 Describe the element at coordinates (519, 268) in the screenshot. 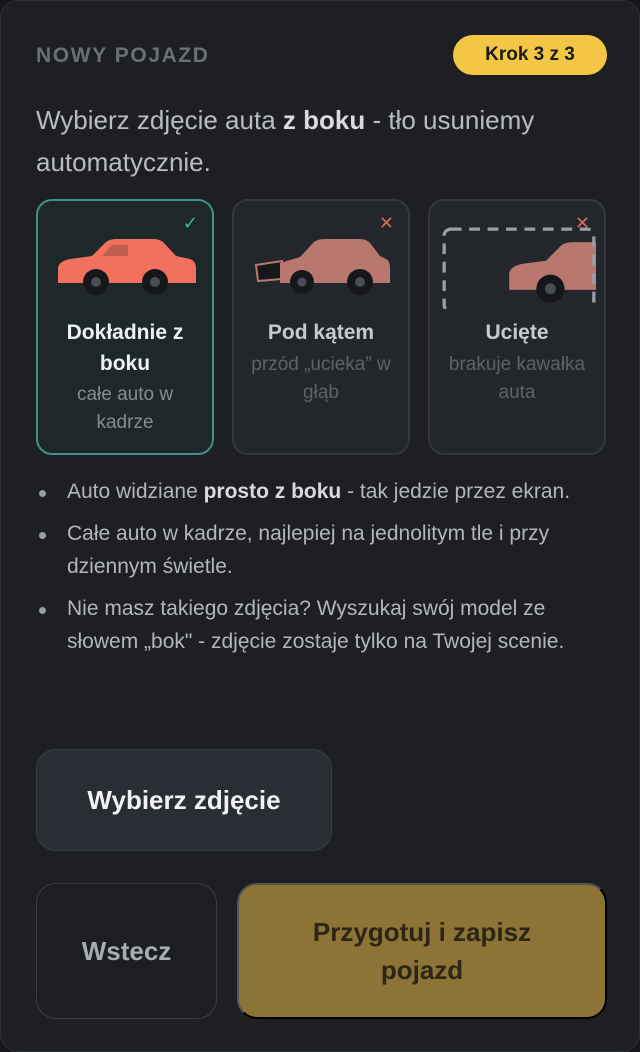

I see `car-cropped-icon` at that location.